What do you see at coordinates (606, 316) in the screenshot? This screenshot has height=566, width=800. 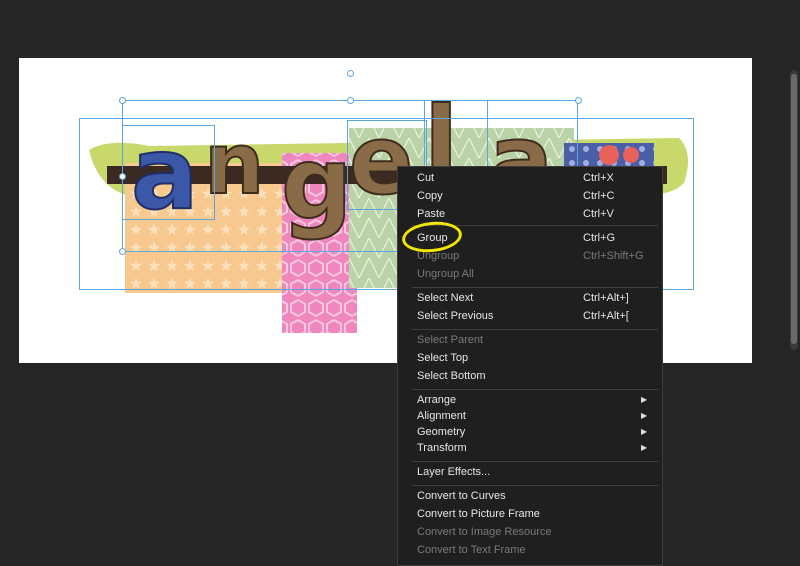 I see `menu-item-shortcut: Ctrl+Alt+[` at bounding box center [606, 316].